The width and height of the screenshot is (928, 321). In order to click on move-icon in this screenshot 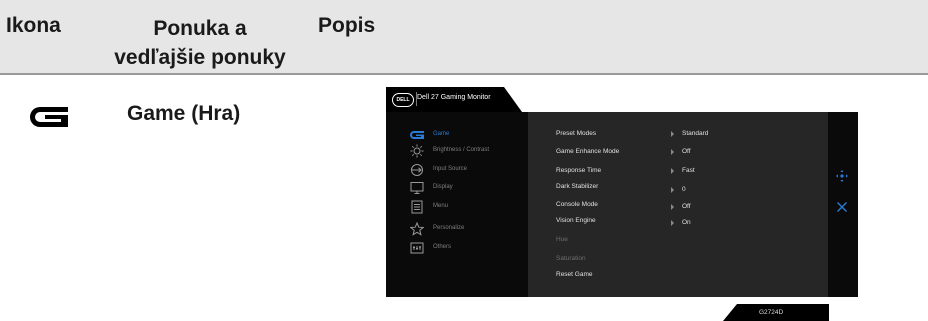, I will do `click(842, 176)`.